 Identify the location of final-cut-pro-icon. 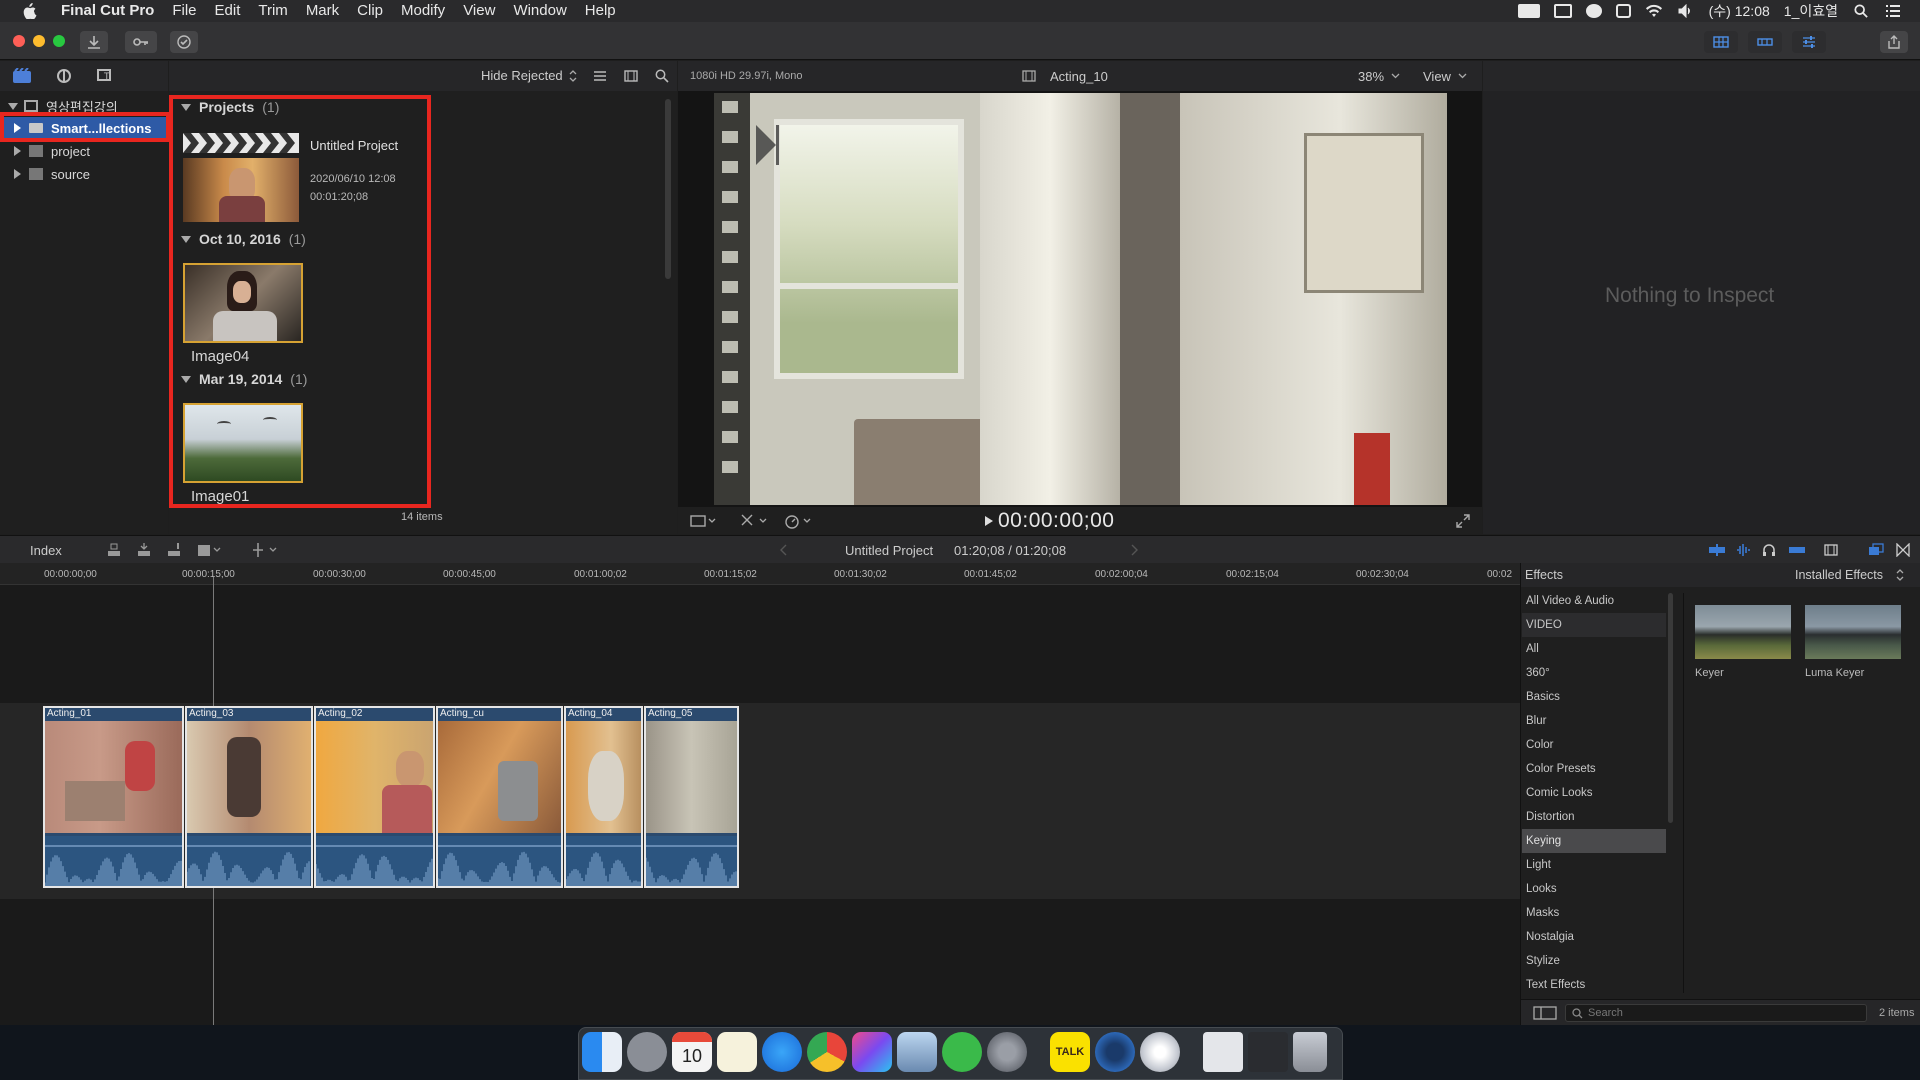
(872, 1052).